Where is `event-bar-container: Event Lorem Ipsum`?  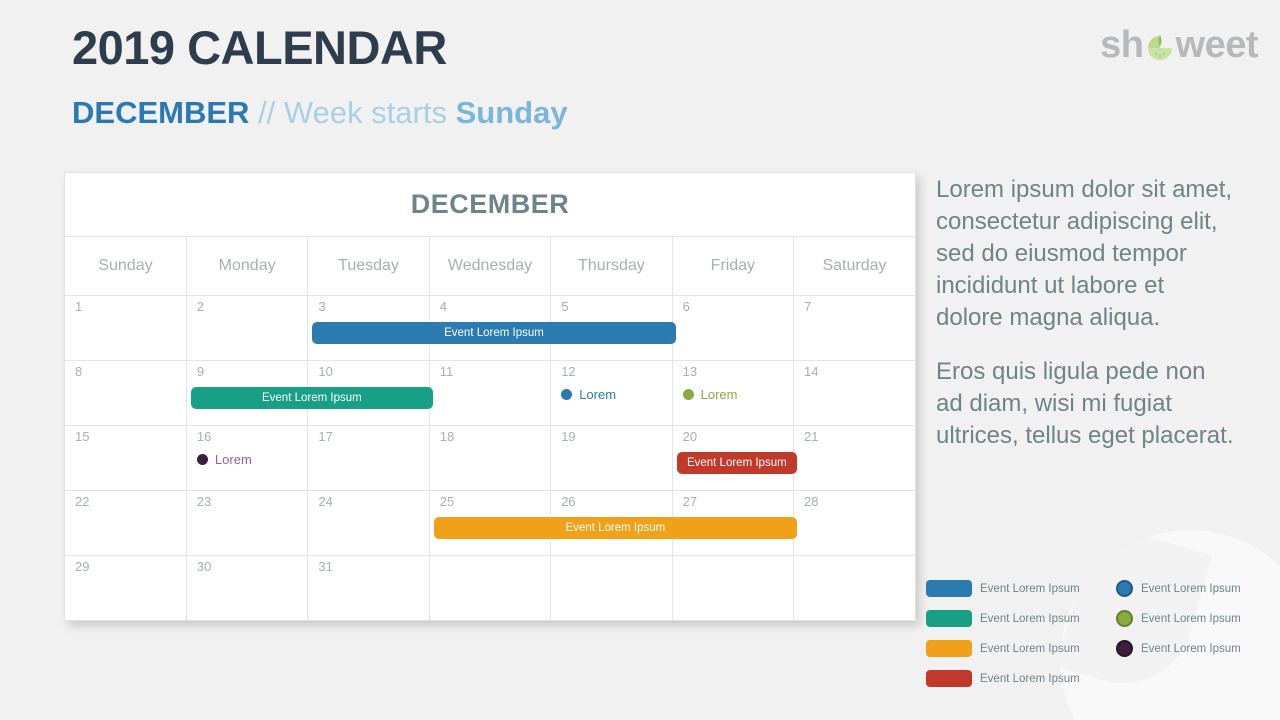 event-bar-container: Event Lorem Ipsum is located at coordinates (737, 462).